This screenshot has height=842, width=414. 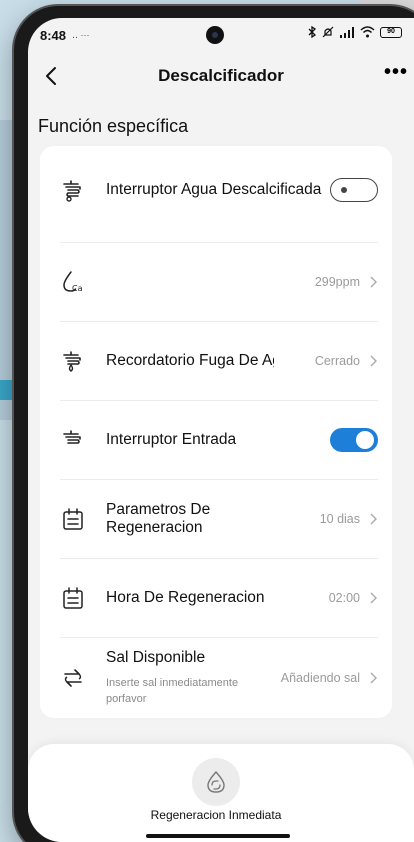 What do you see at coordinates (215, 35) in the screenshot?
I see `front-camera` at bounding box center [215, 35].